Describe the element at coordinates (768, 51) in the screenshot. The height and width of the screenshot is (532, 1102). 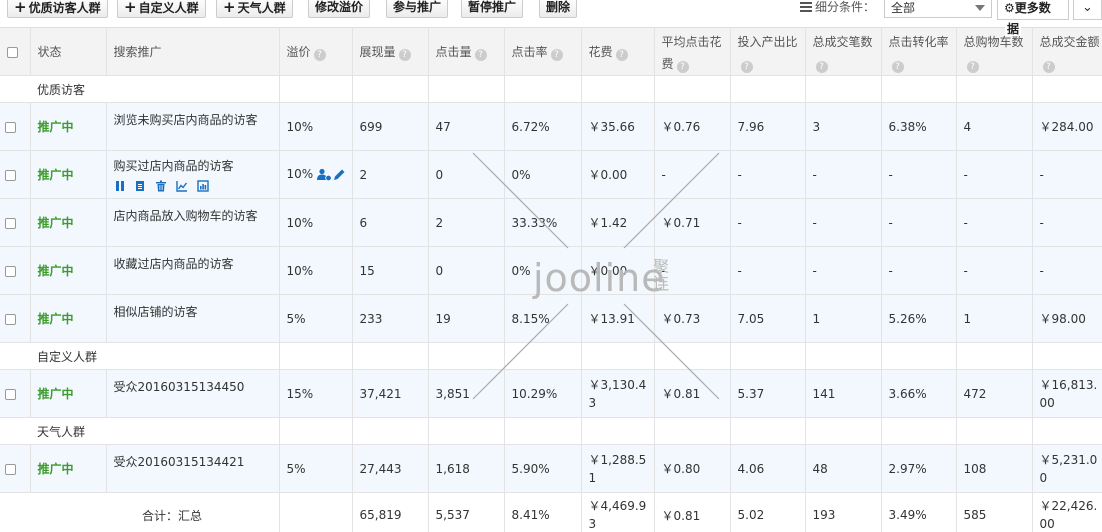
I see `col-roi: 投入产出比?` at that location.